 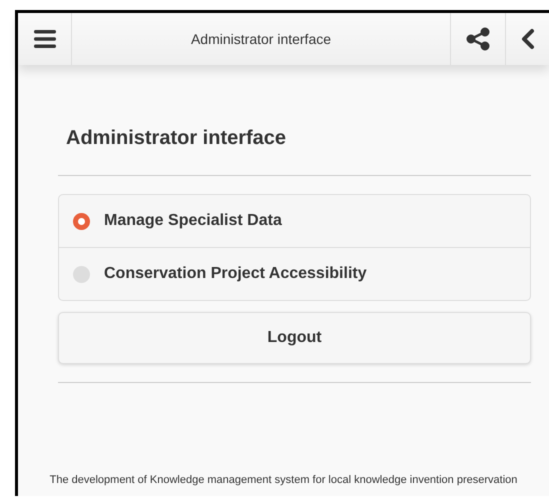 I want to click on menu-icon, so click(x=45, y=39).